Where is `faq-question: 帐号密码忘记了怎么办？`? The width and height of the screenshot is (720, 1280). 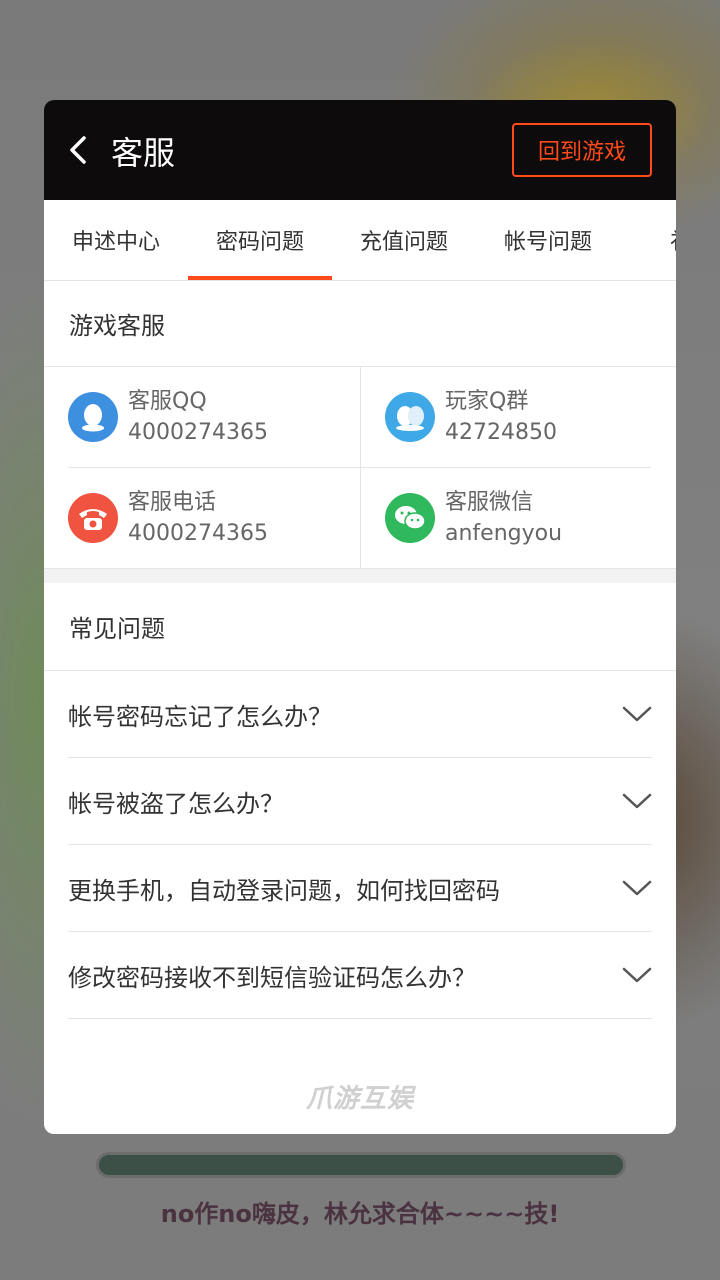
faq-question: 帐号密码忘记了怎么办？ is located at coordinates (200, 716).